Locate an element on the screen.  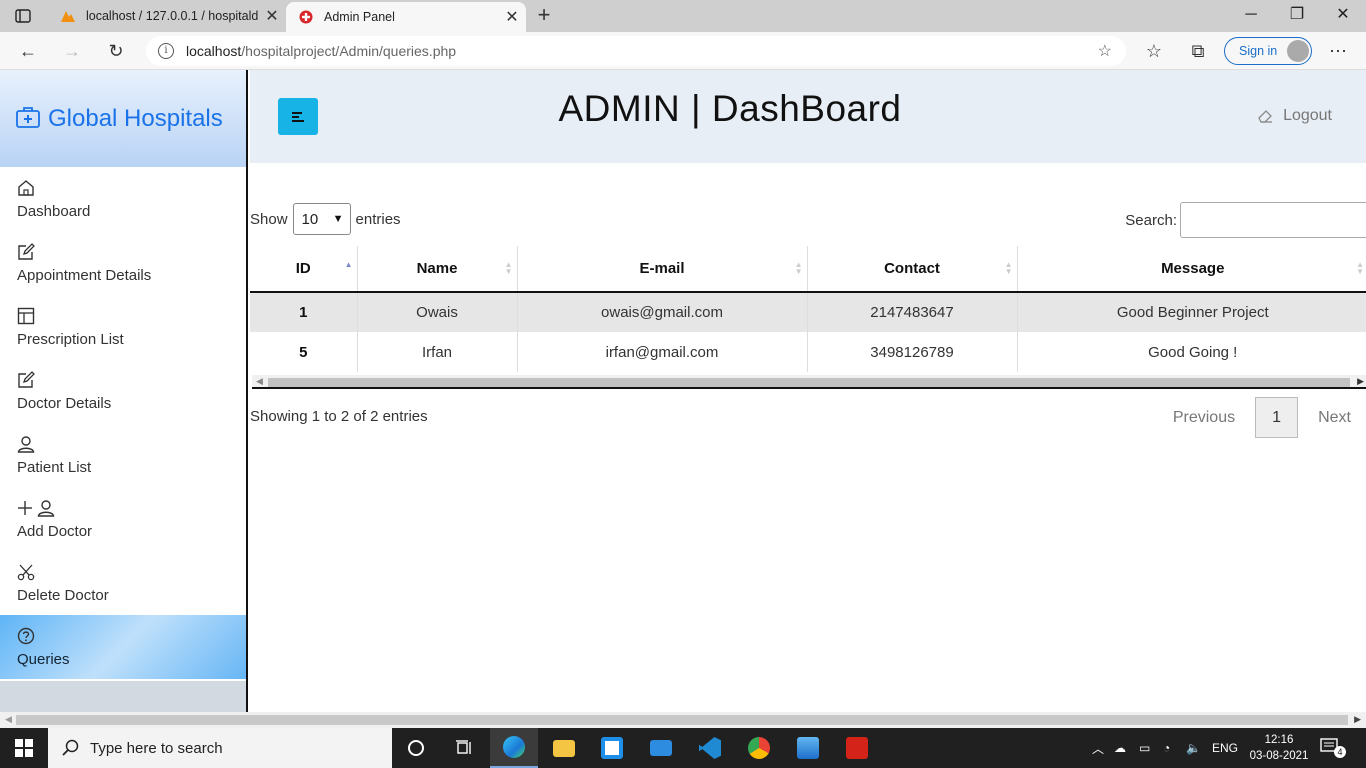
cell-email: owais@gmail.com is located at coordinates (662, 312).